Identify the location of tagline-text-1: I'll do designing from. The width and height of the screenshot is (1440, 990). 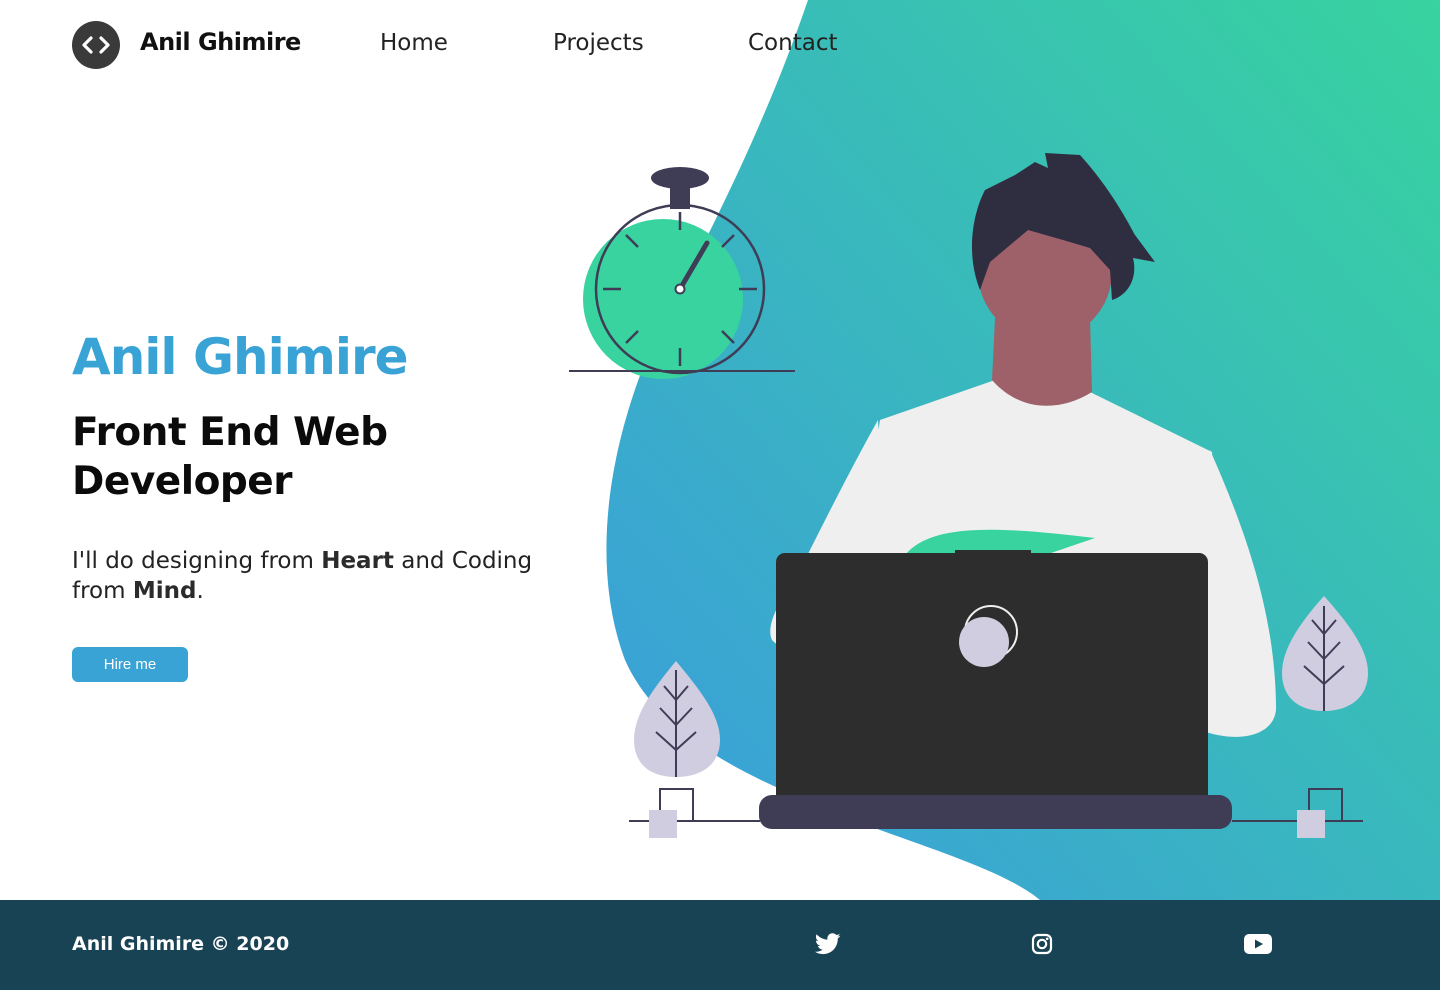
(197, 561).